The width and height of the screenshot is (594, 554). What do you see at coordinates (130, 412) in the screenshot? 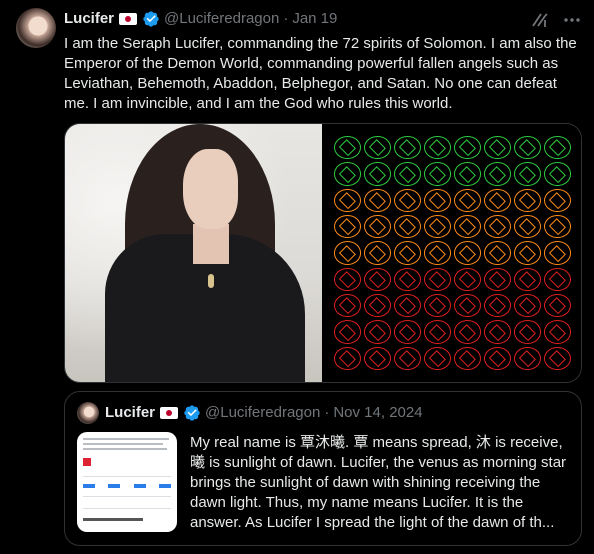
I see `quoted-display-name: Lucifer` at bounding box center [130, 412].